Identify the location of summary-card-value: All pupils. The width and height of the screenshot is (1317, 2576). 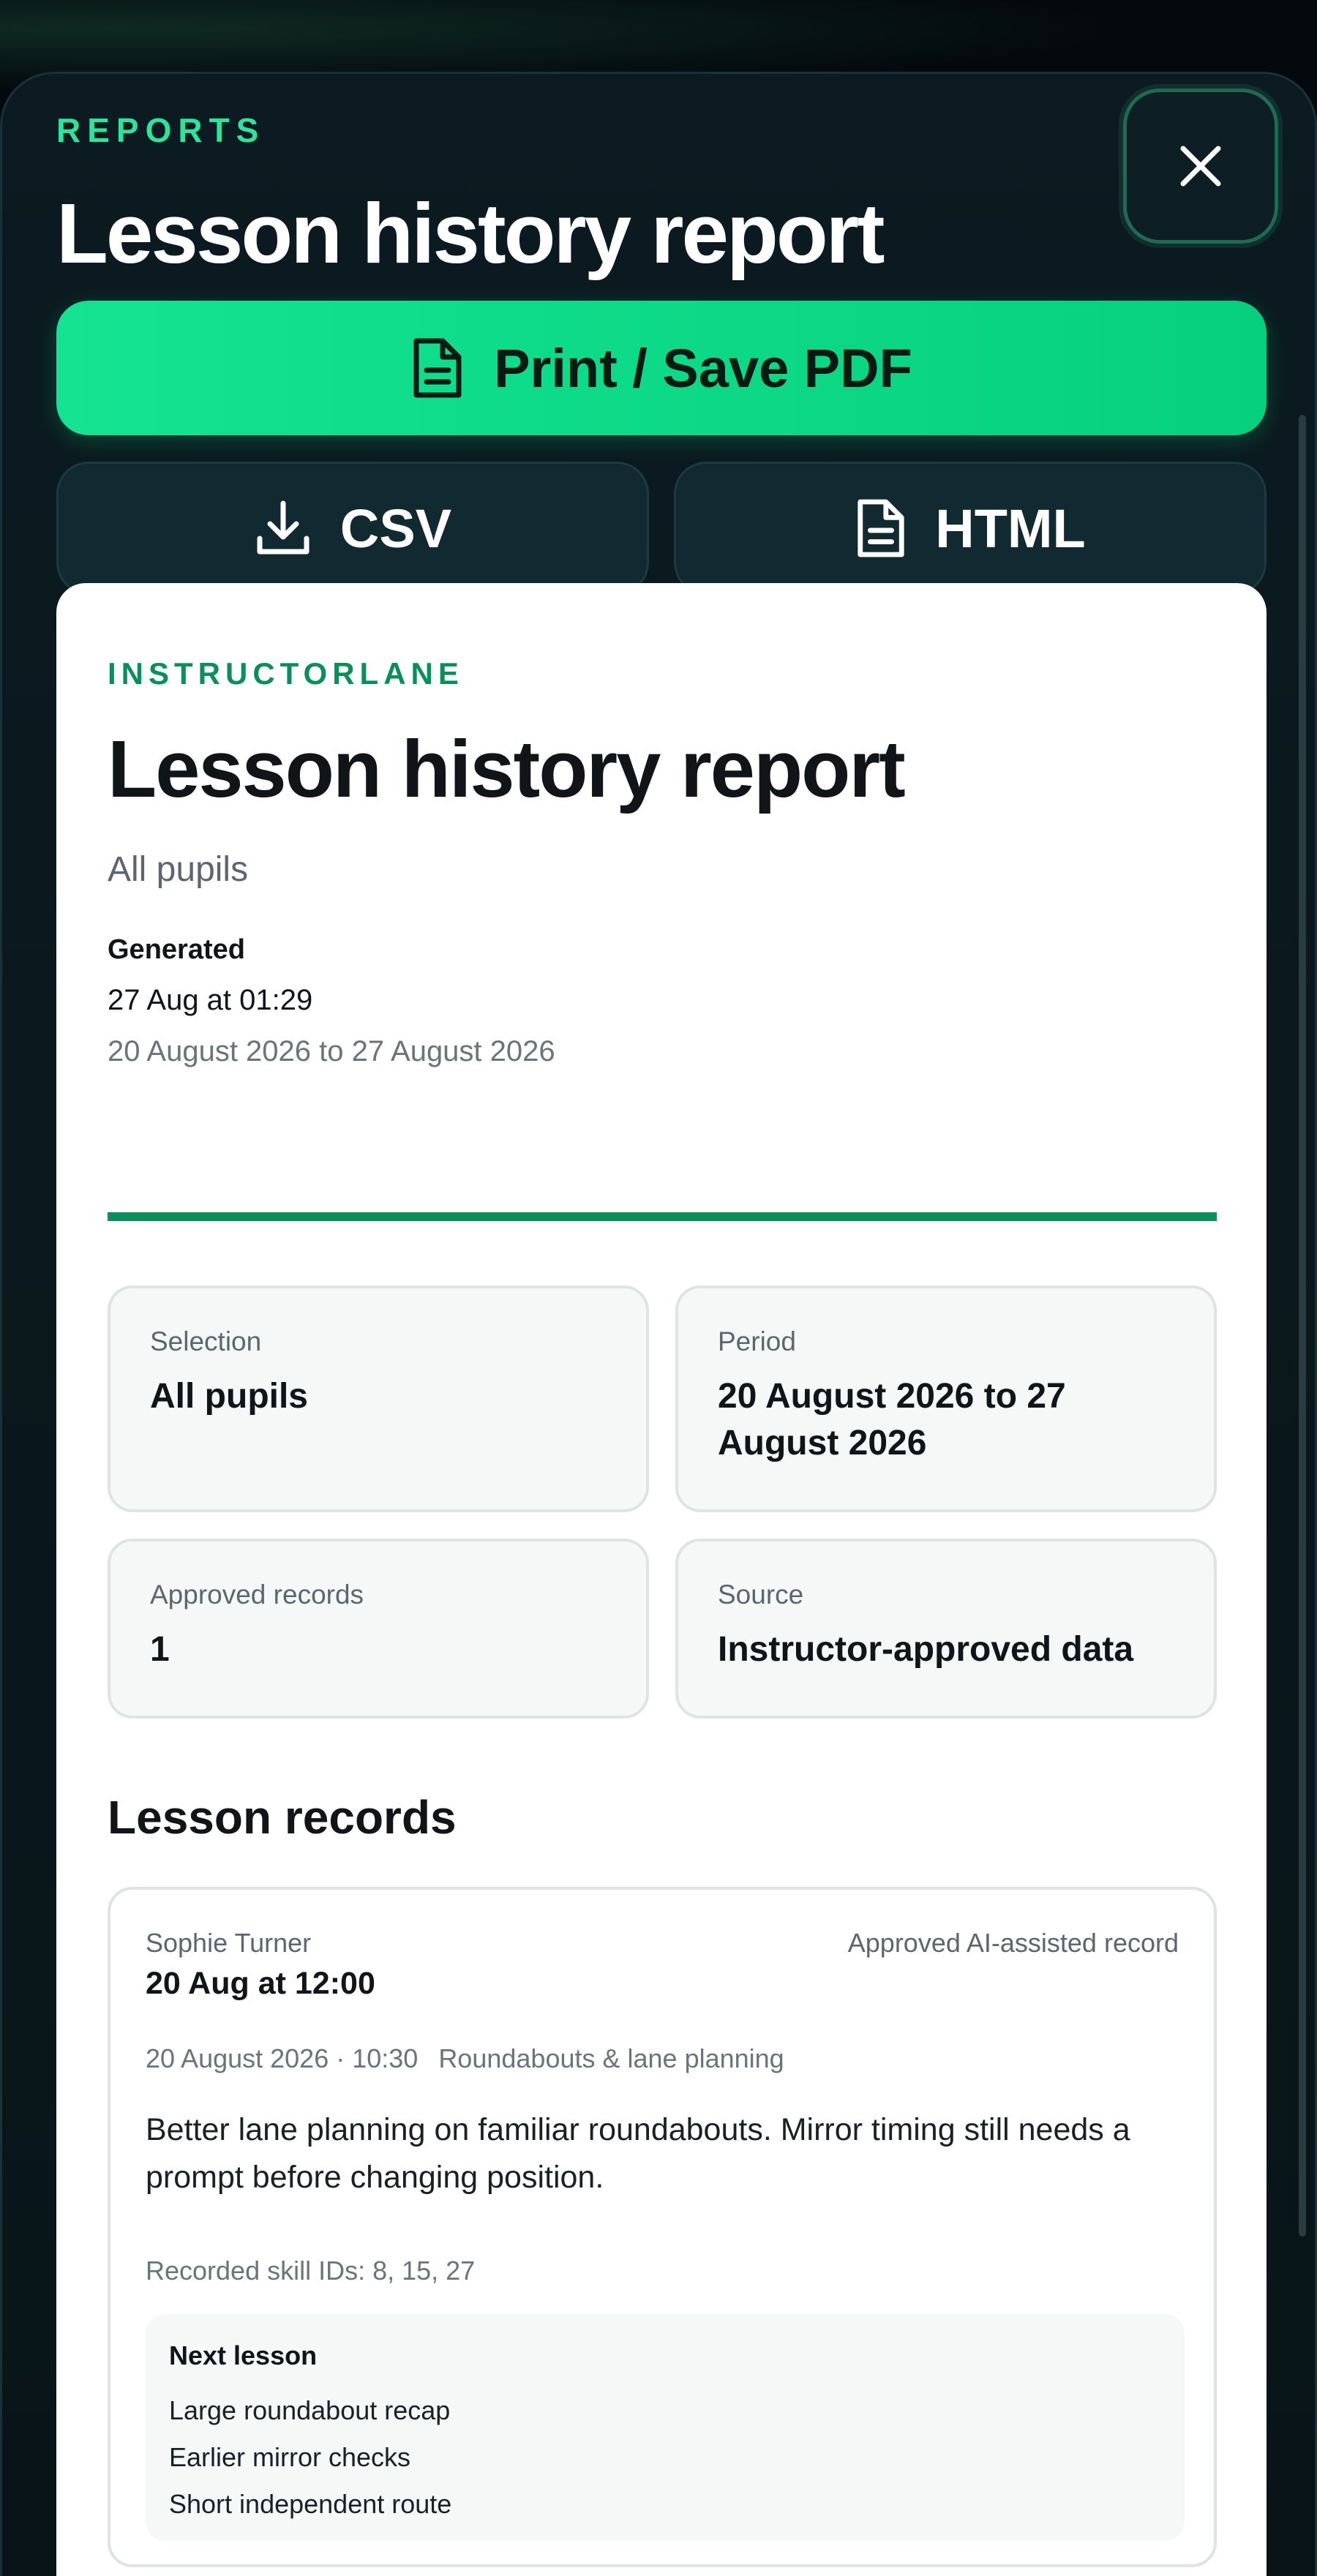
(229, 1396).